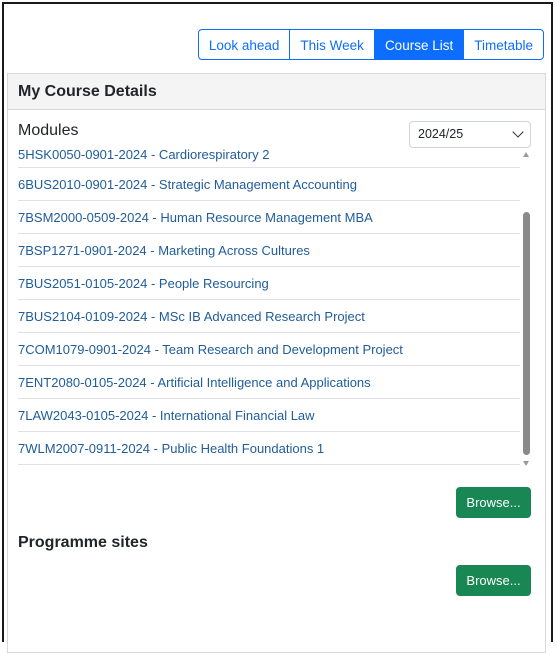 This screenshot has height=653, width=558. I want to click on tab-course-list: Course List, so click(419, 44).